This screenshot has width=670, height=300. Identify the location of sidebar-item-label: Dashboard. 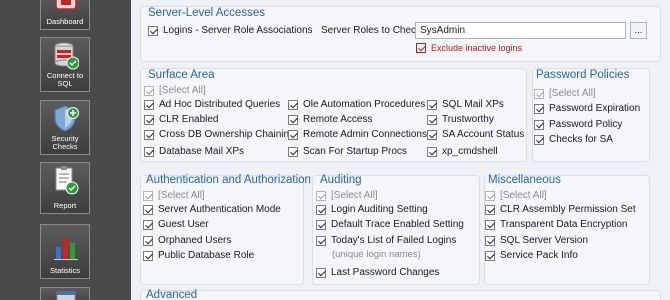
(65, 21).